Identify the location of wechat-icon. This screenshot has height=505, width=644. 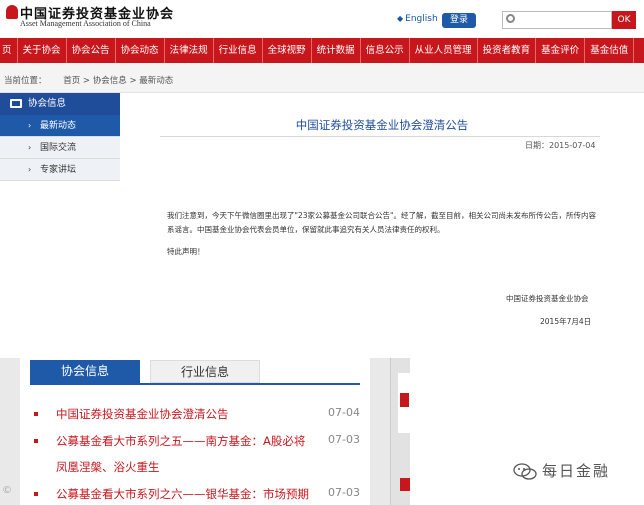
(525, 471).